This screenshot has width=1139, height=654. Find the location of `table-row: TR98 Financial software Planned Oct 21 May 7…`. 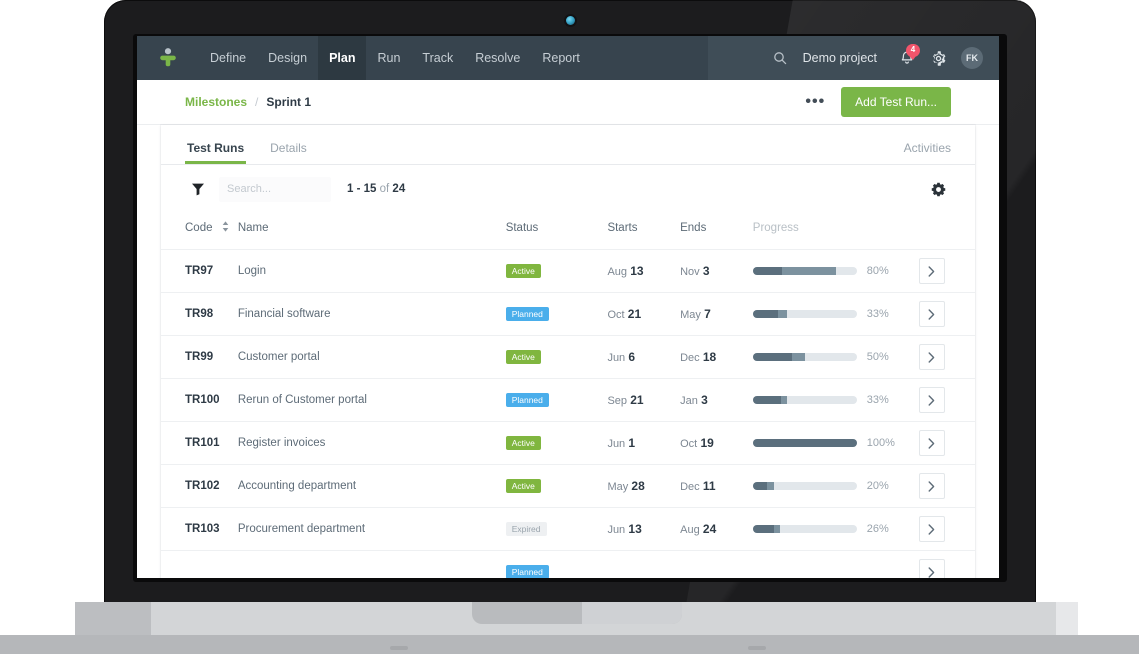

table-row: TR98 Financial software Planned Oct 21 May 7… is located at coordinates (568, 314).